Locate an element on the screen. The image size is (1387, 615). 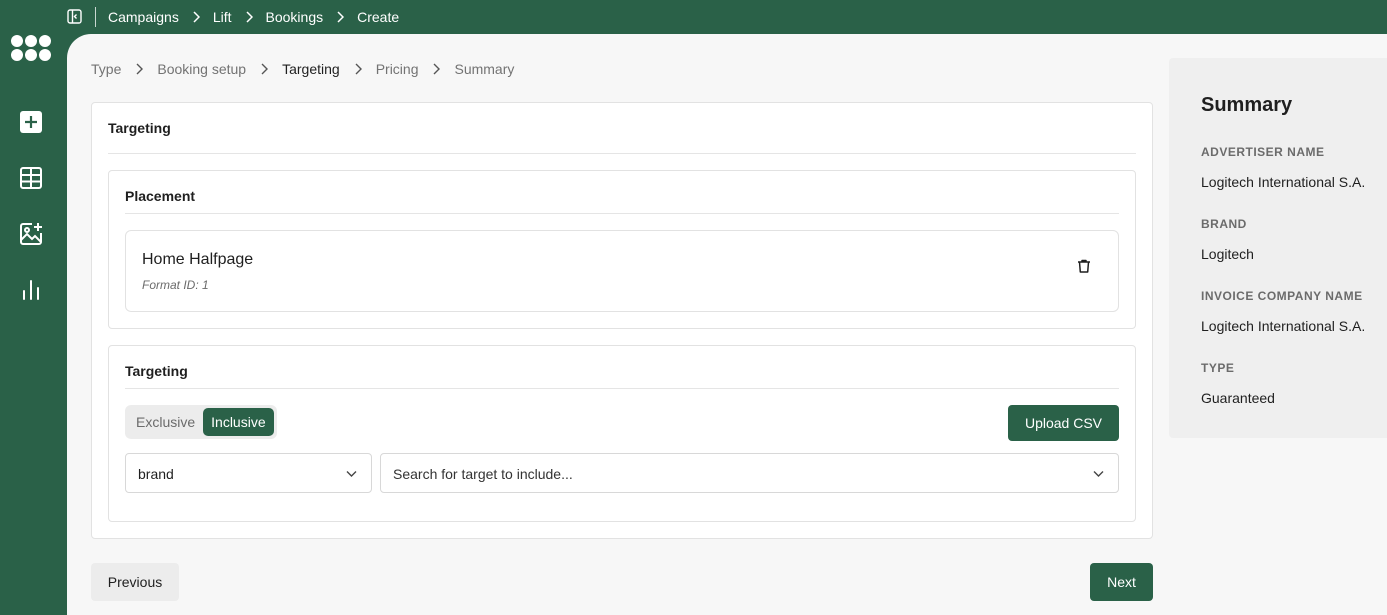
placement-format-id: Format ID: 1 is located at coordinates (175, 285).